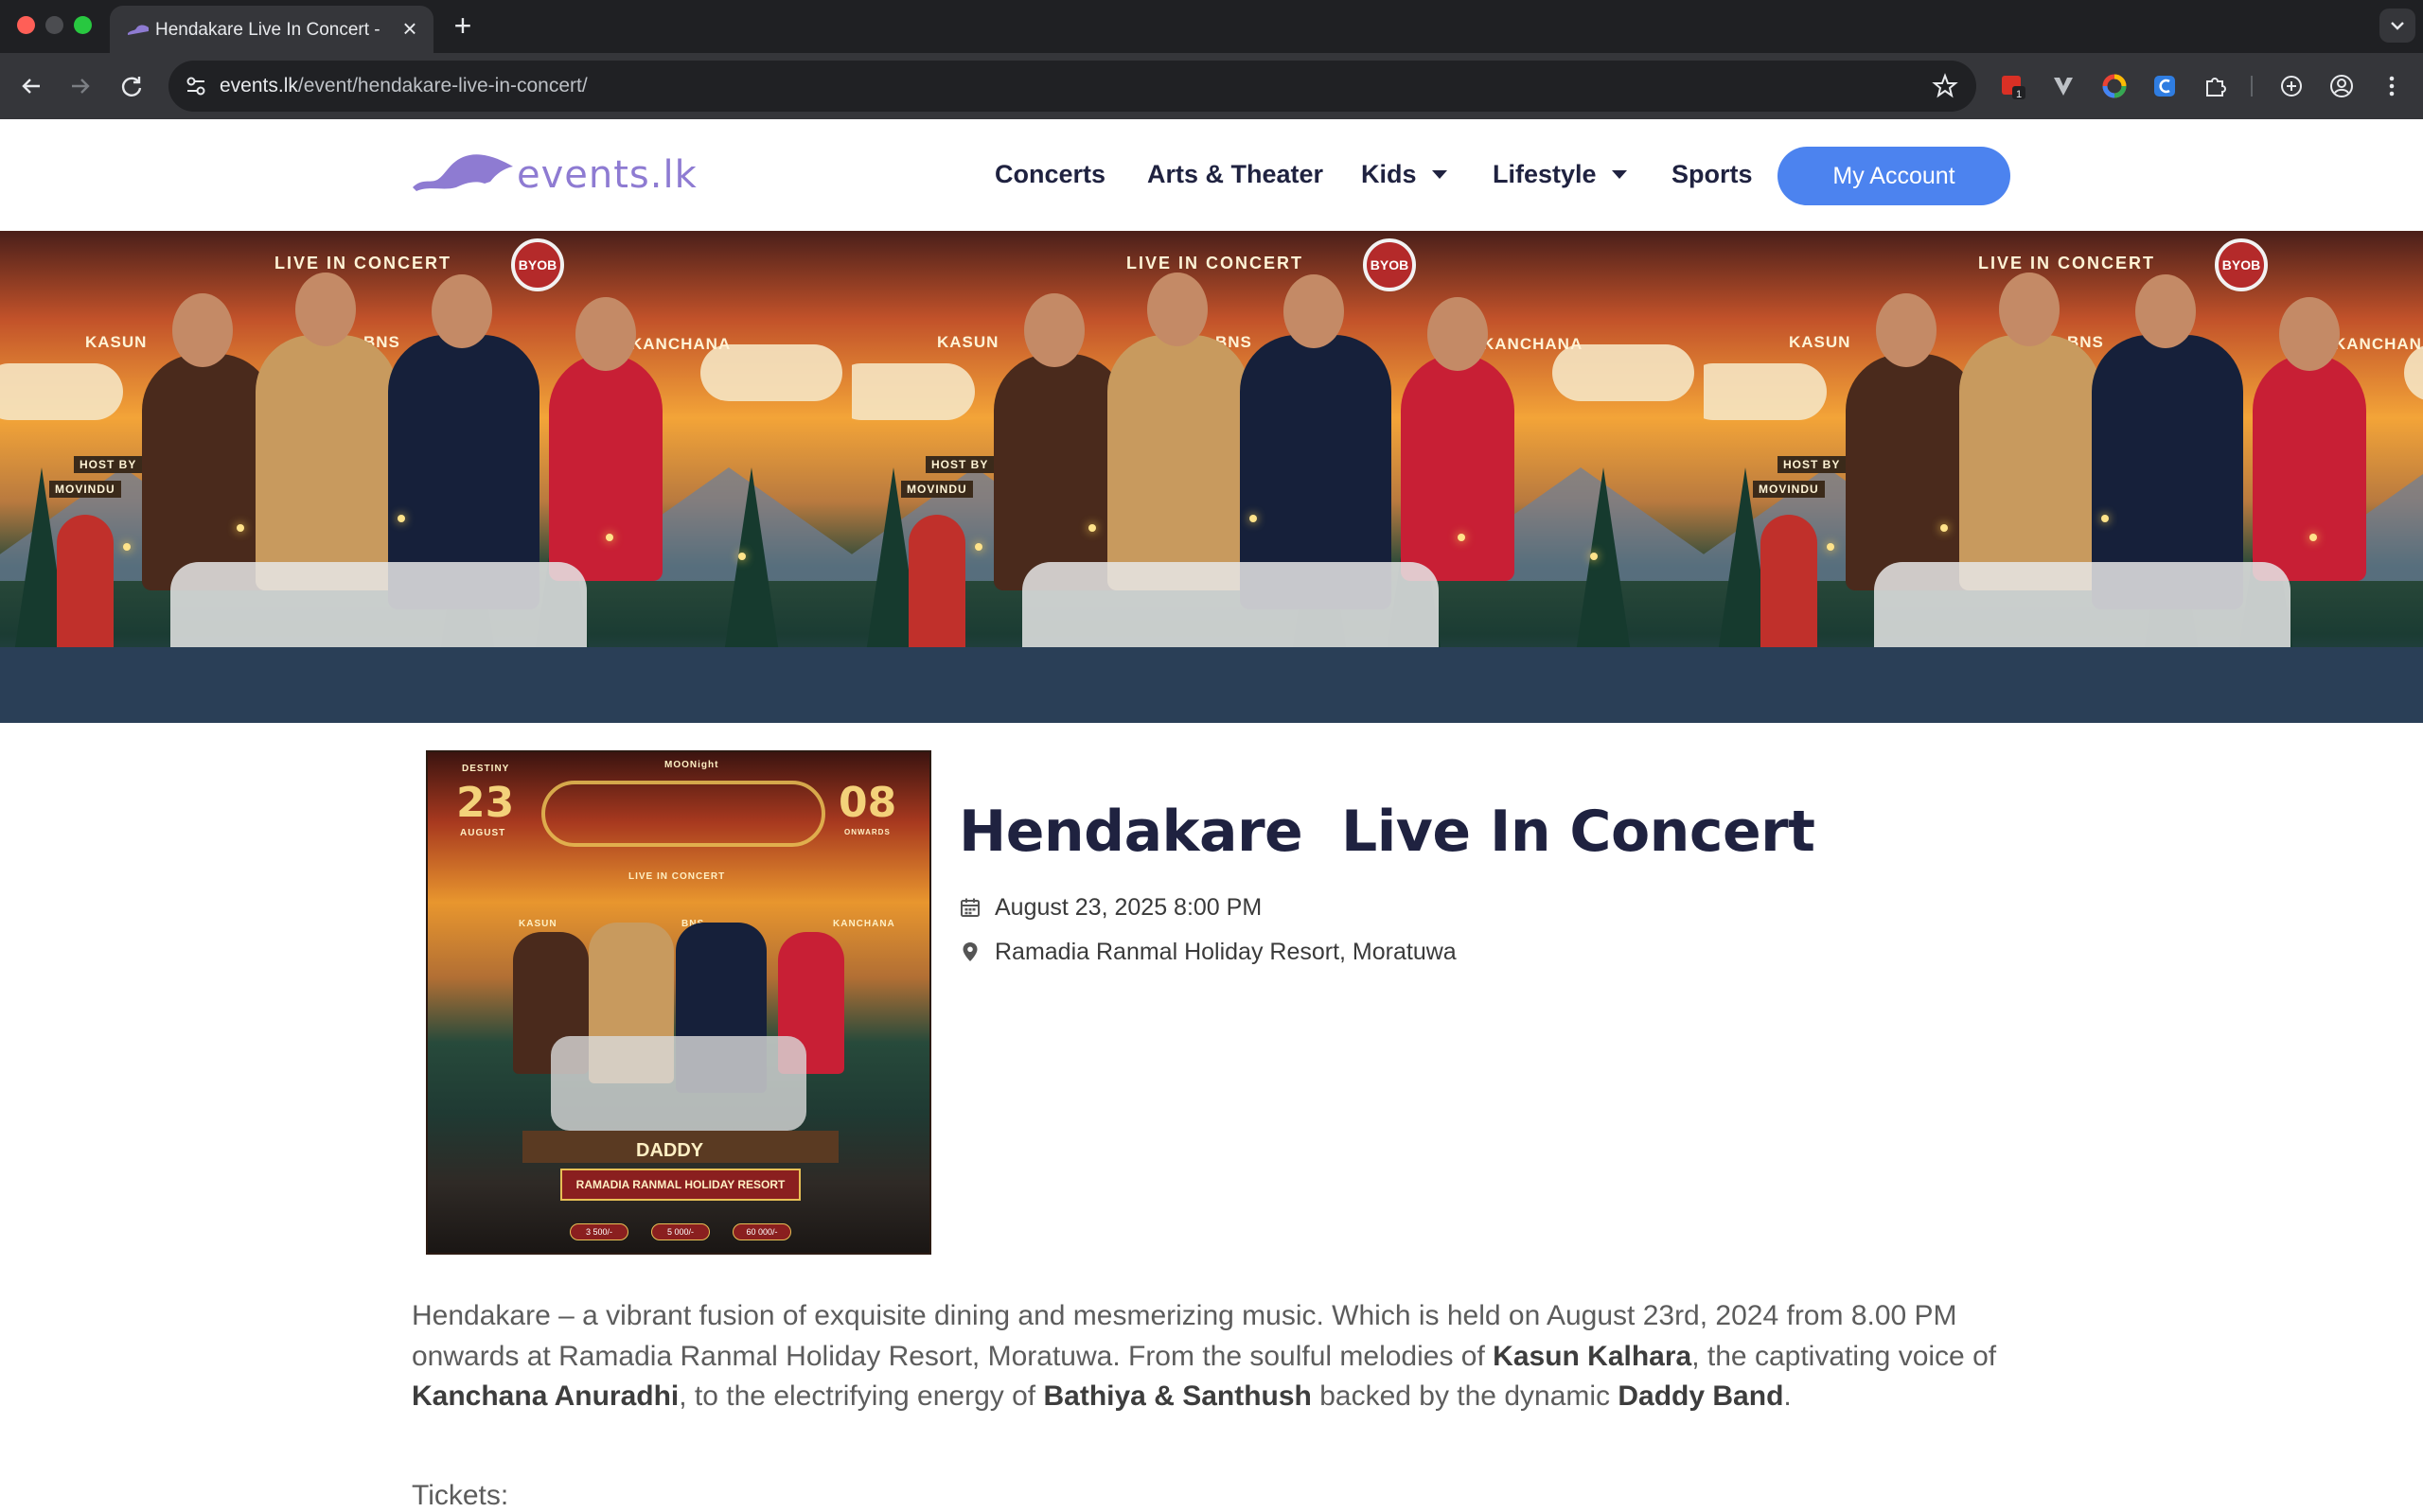 This screenshot has height=1512, width=2423. What do you see at coordinates (485, 803) in the screenshot?
I see `poster-day: 23` at bounding box center [485, 803].